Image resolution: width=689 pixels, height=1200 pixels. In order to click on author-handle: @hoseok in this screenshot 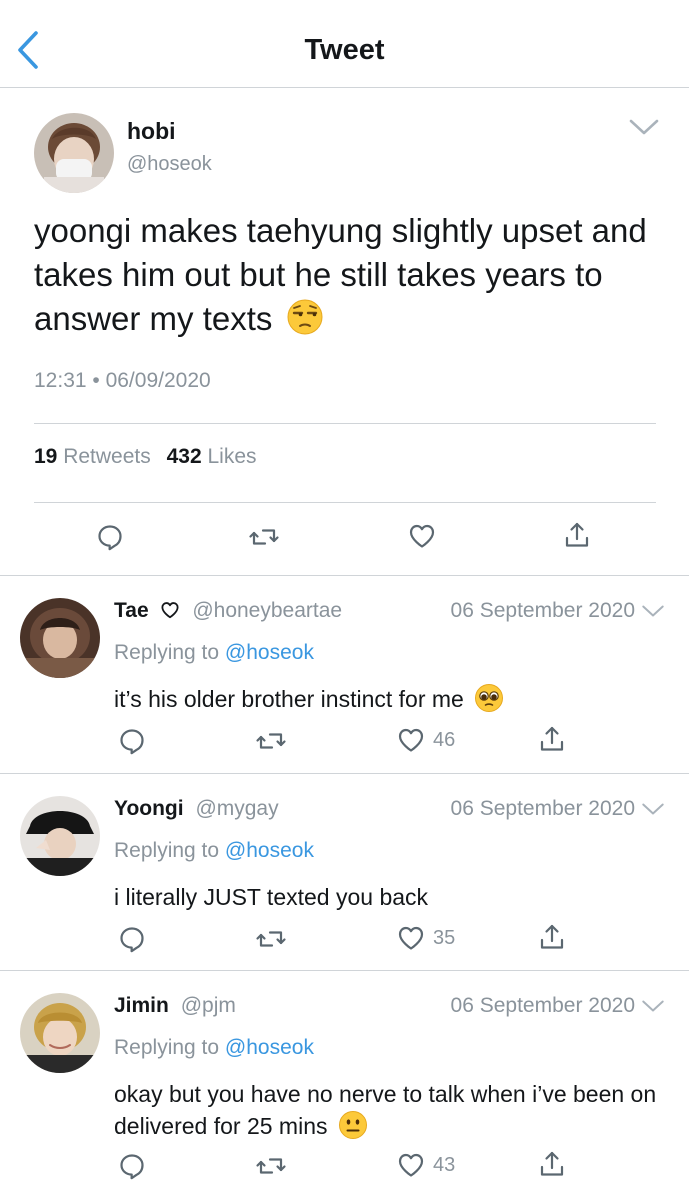, I will do `click(169, 164)`.